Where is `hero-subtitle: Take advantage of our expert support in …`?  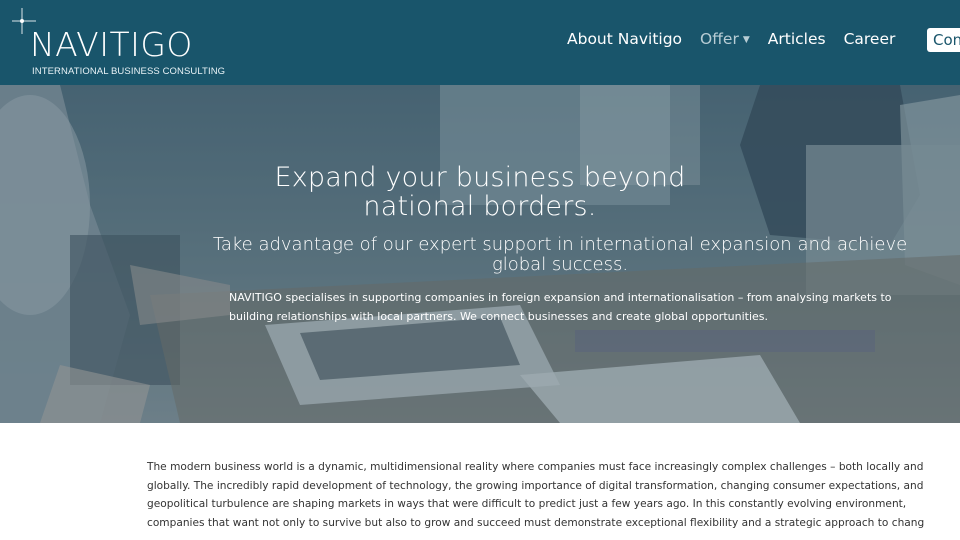
hero-subtitle: Take advantage of our expert support in … is located at coordinates (560, 254).